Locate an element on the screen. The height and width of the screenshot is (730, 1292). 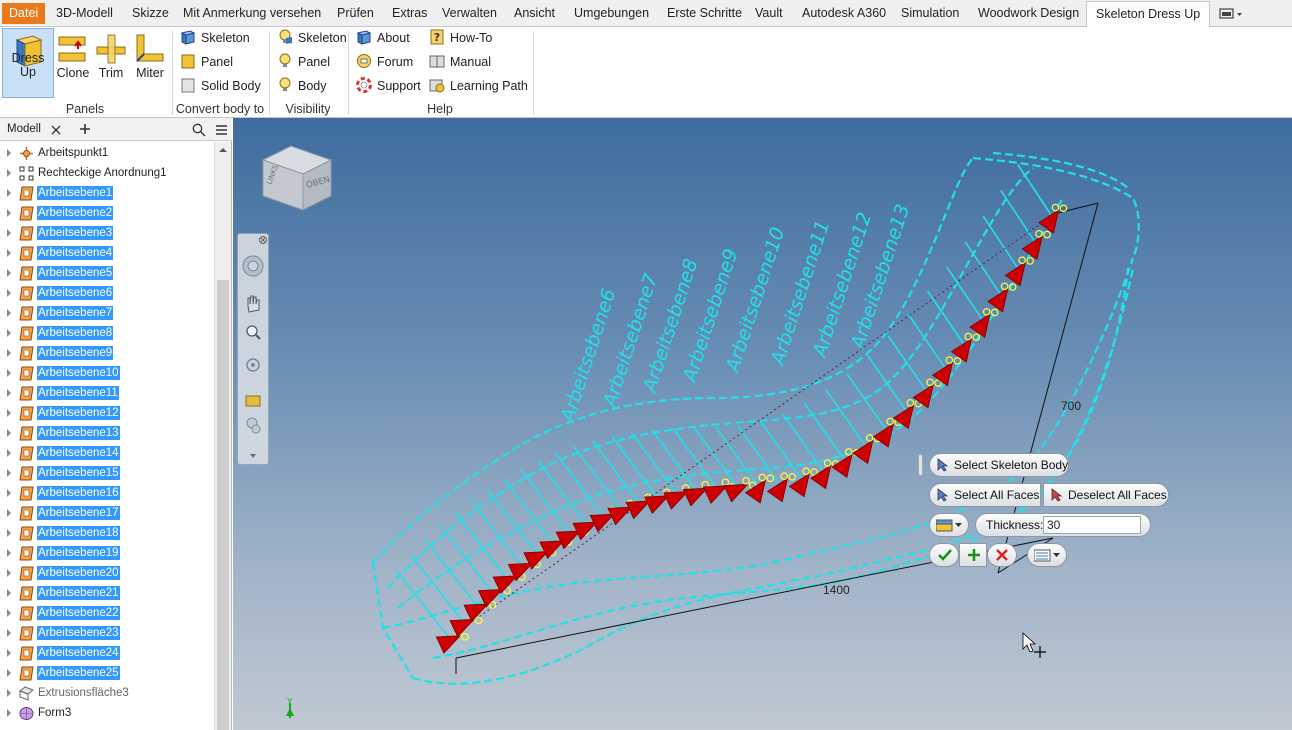
tab-mit-anmerkung: Mit Anmerkung versehen is located at coordinates (252, 15).